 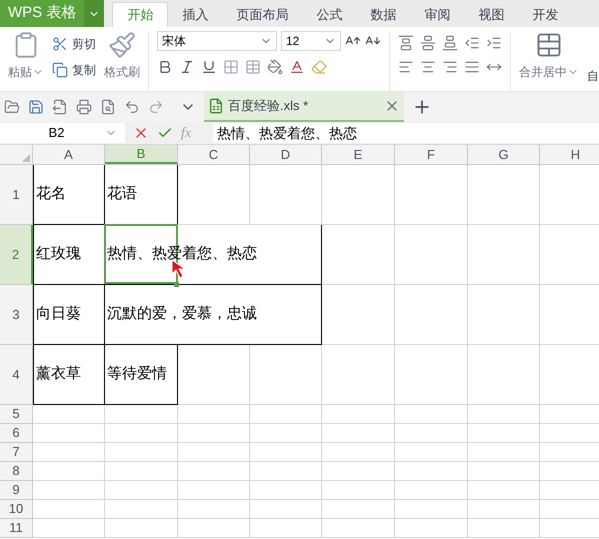 What do you see at coordinates (491, 14) in the screenshot?
I see `ribbon-tab: 视图` at bounding box center [491, 14].